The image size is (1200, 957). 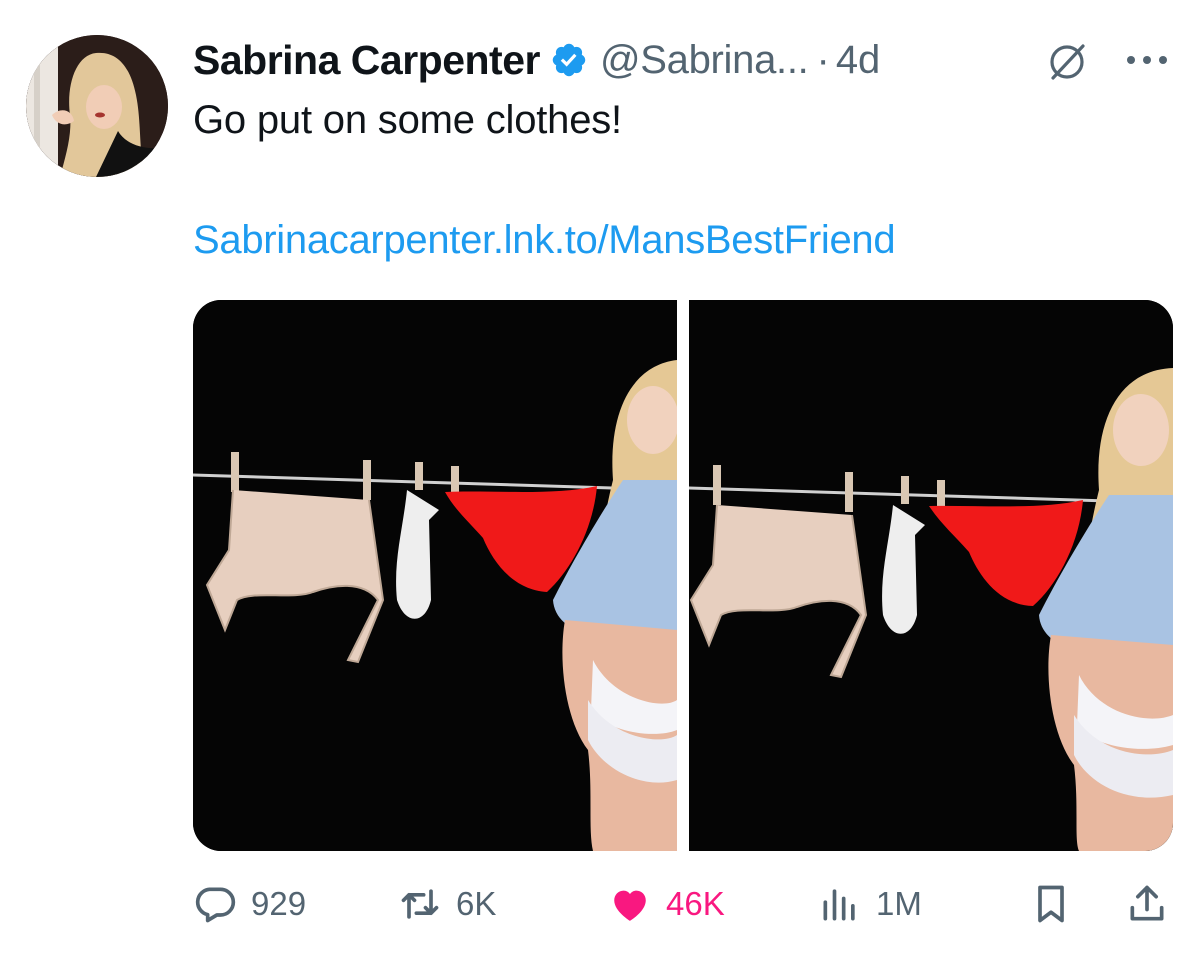 I want to click on retweet-count: 6K, so click(x=476, y=903).